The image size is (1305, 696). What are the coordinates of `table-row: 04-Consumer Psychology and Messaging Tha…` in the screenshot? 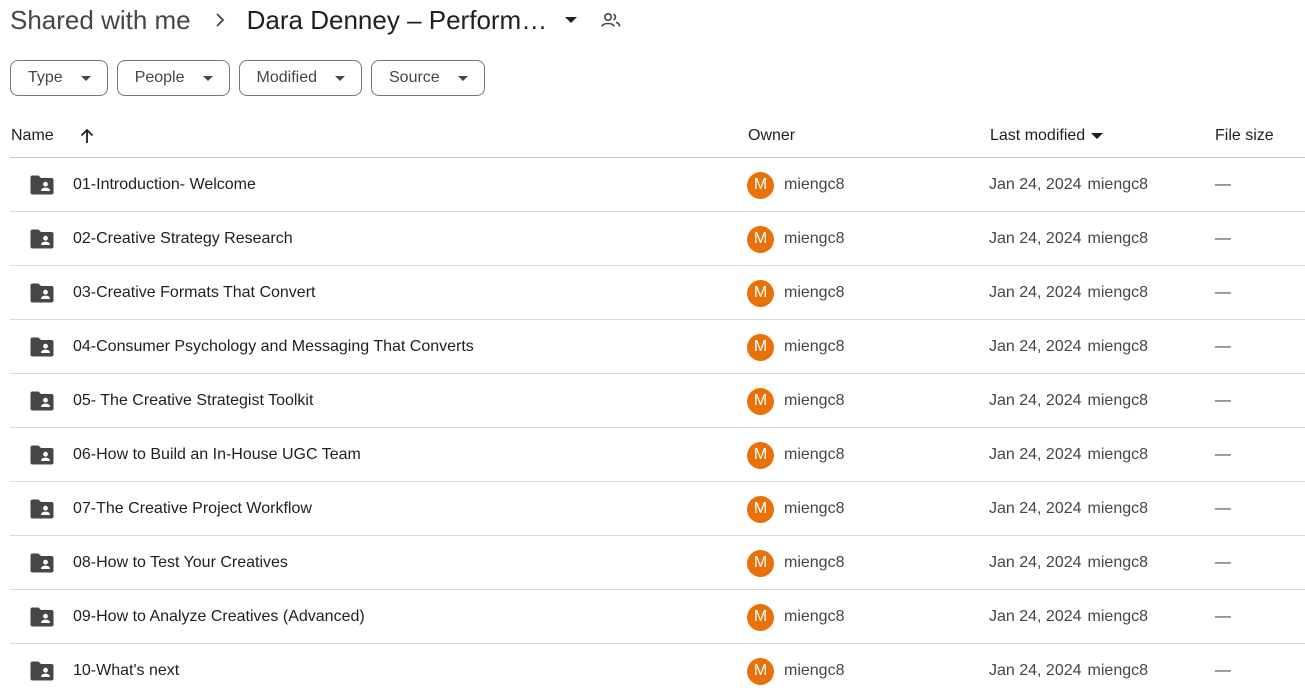 It's located at (657, 347).